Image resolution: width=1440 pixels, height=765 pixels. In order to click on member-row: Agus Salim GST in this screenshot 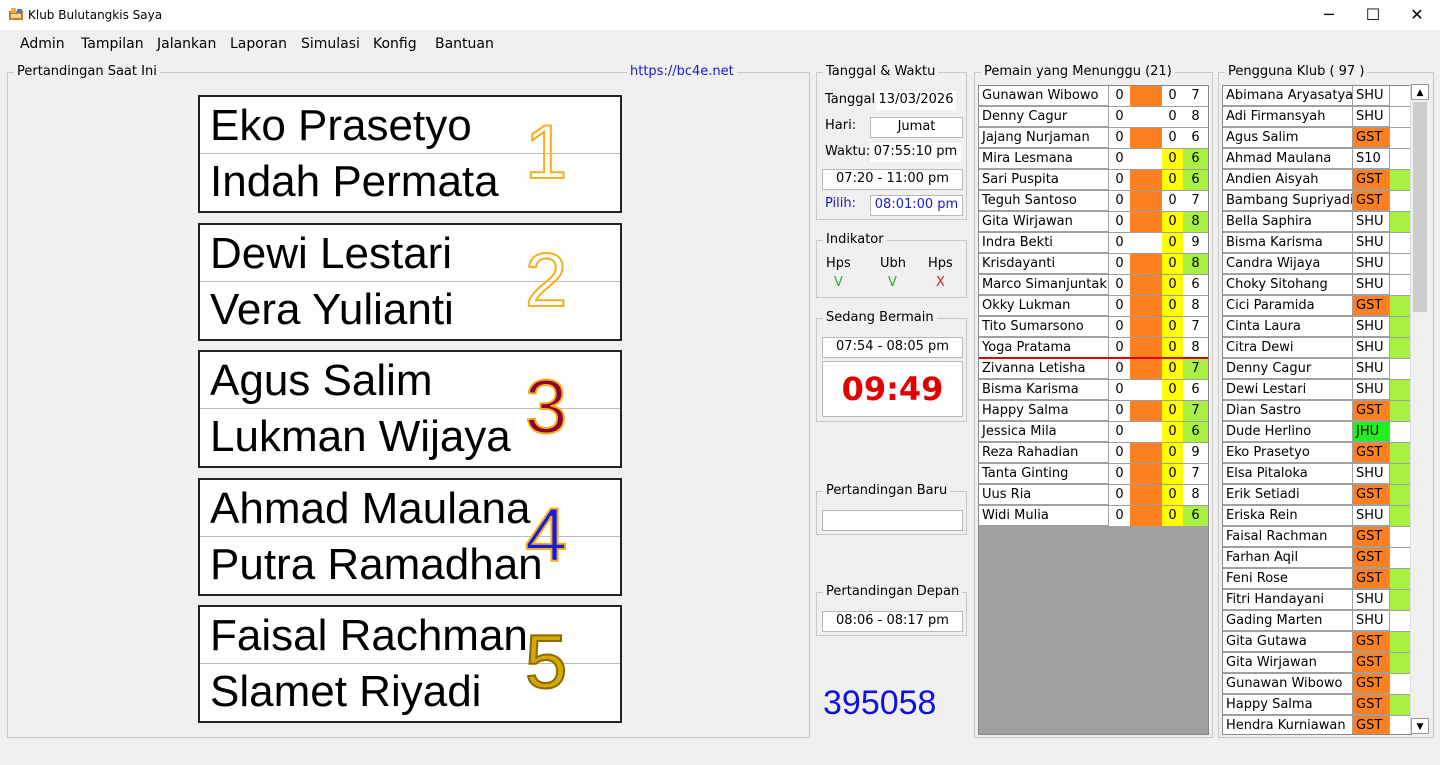, I will do `click(1317, 138)`.